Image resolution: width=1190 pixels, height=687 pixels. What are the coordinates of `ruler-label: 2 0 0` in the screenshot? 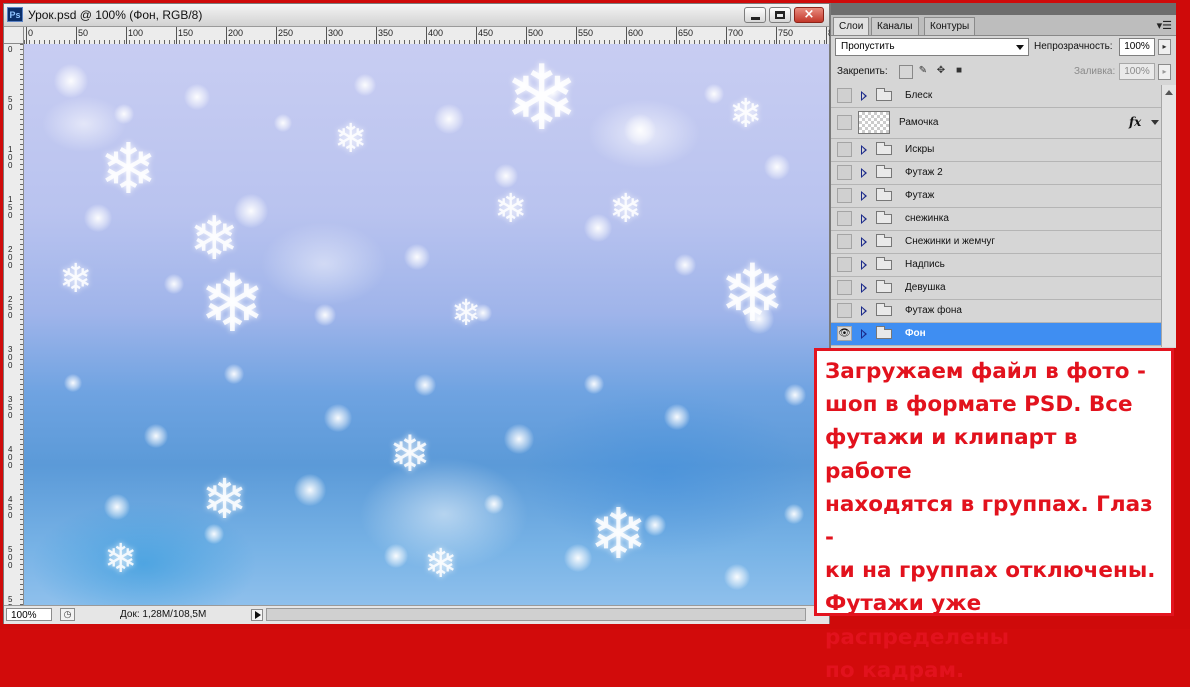 It's located at (10, 257).